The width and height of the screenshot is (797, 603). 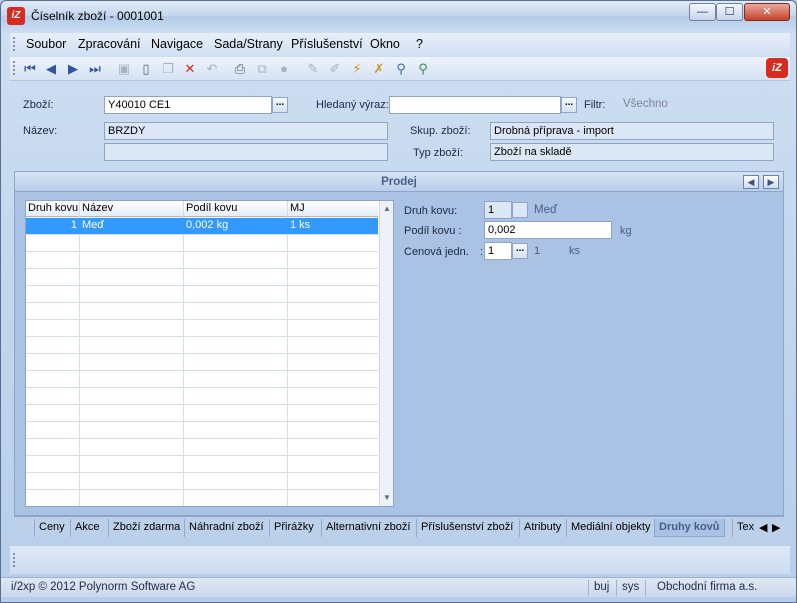 I want to click on tab-alternativni-zbozi: Alternativní zboží, so click(x=367, y=528).